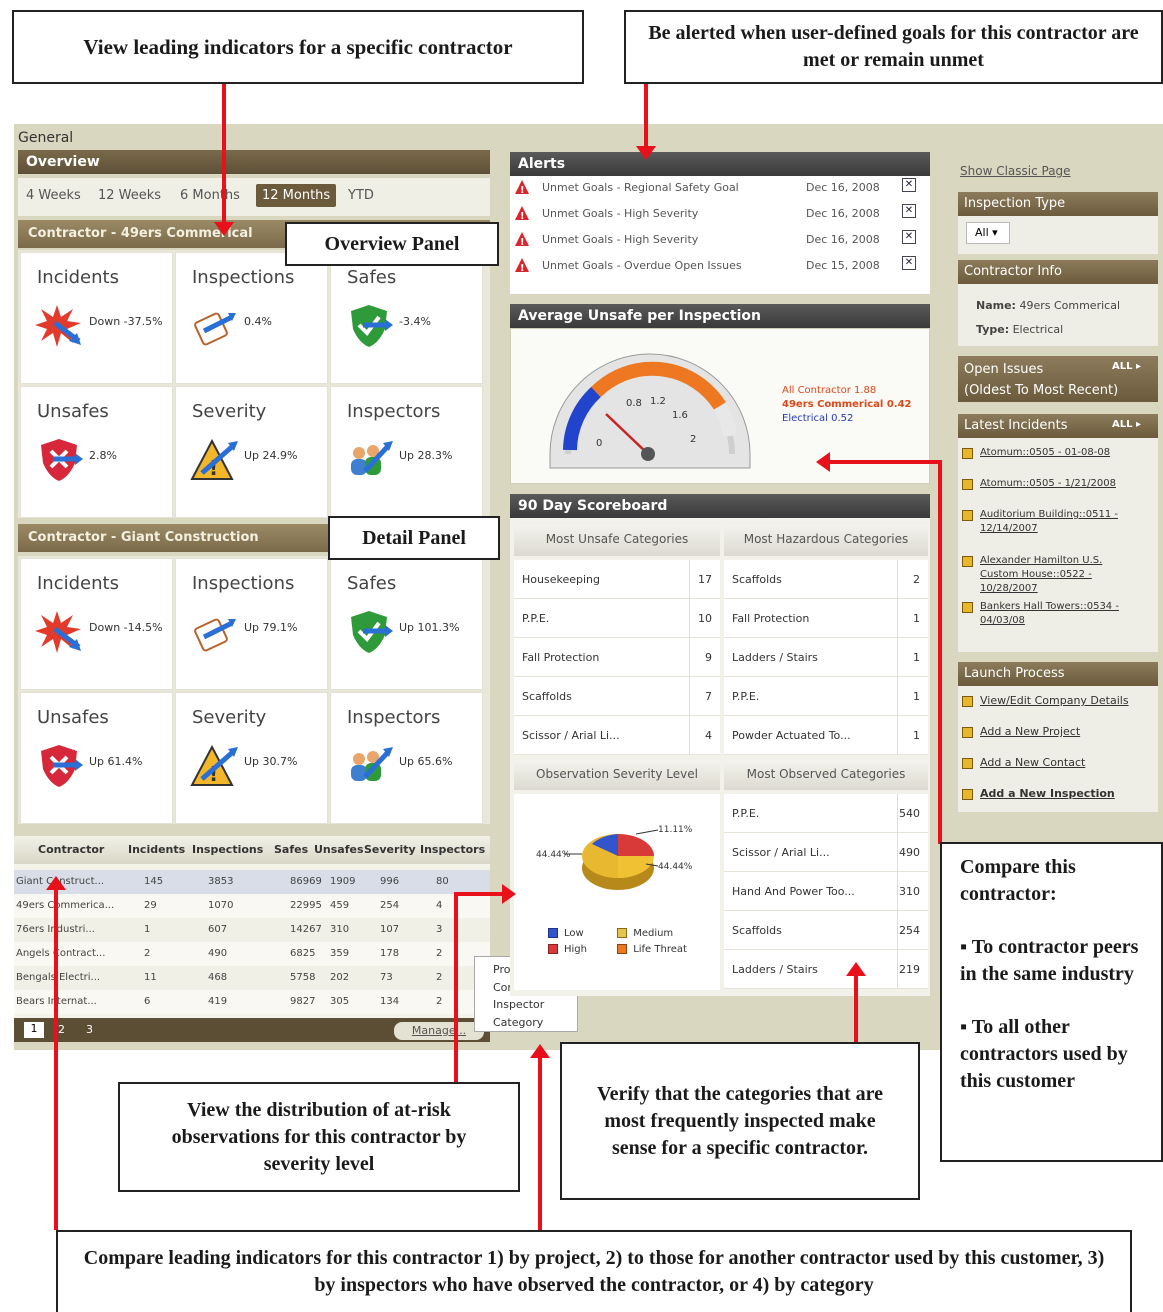 The width and height of the screenshot is (1163, 1312). What do you see at coordinates (553, 855) in the screenshot?
I see `pie-label-left: 44.44%` at bounding box center [553, 855].